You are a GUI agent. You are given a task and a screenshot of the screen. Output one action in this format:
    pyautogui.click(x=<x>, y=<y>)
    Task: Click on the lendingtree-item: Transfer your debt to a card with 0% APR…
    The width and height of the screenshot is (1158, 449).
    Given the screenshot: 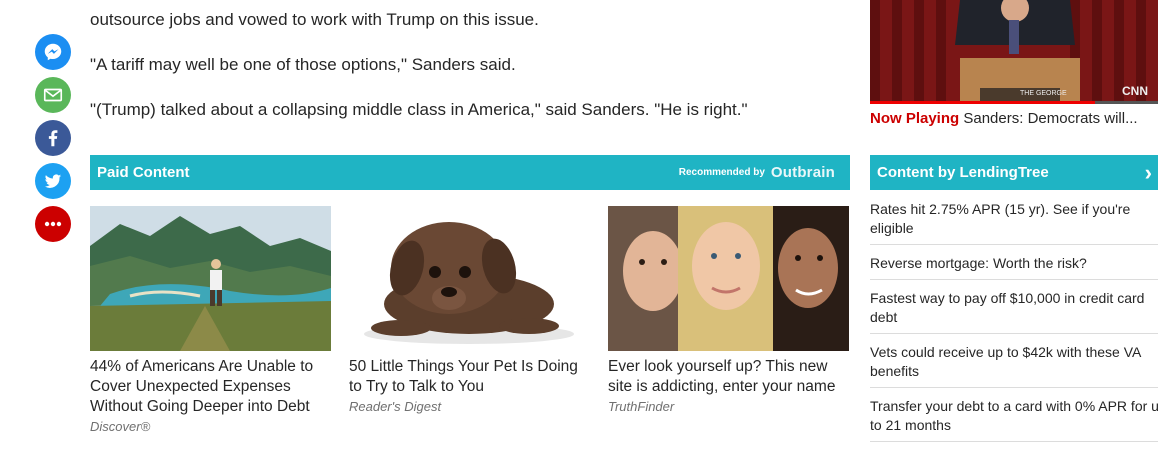 What is the action you would take?
    pyautogui.click(x=1014, y=418)
    